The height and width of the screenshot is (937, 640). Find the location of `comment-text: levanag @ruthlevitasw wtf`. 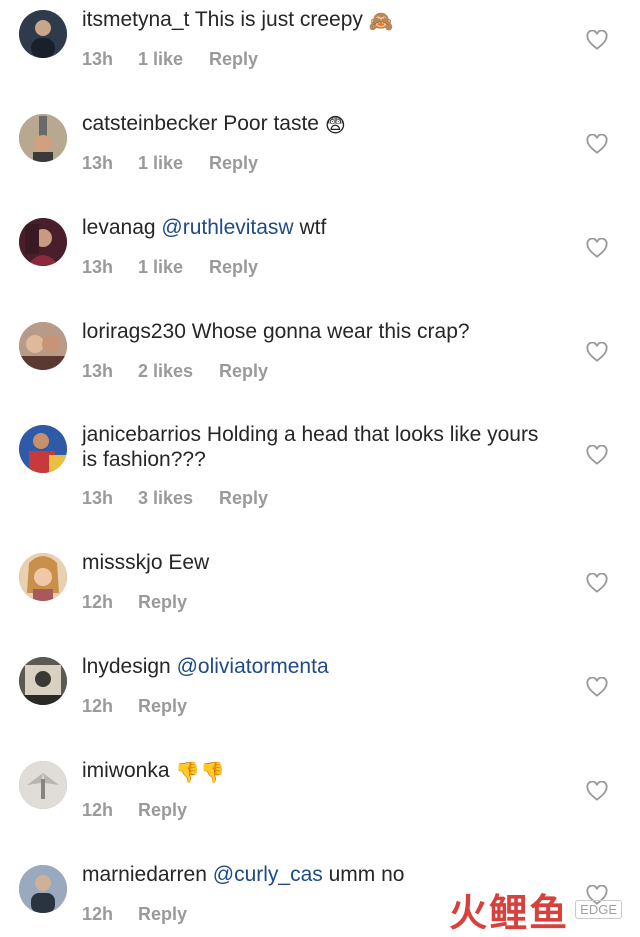

comment-text: levanag @ruthlevitasw wtf is located at coordinates (312, 227).